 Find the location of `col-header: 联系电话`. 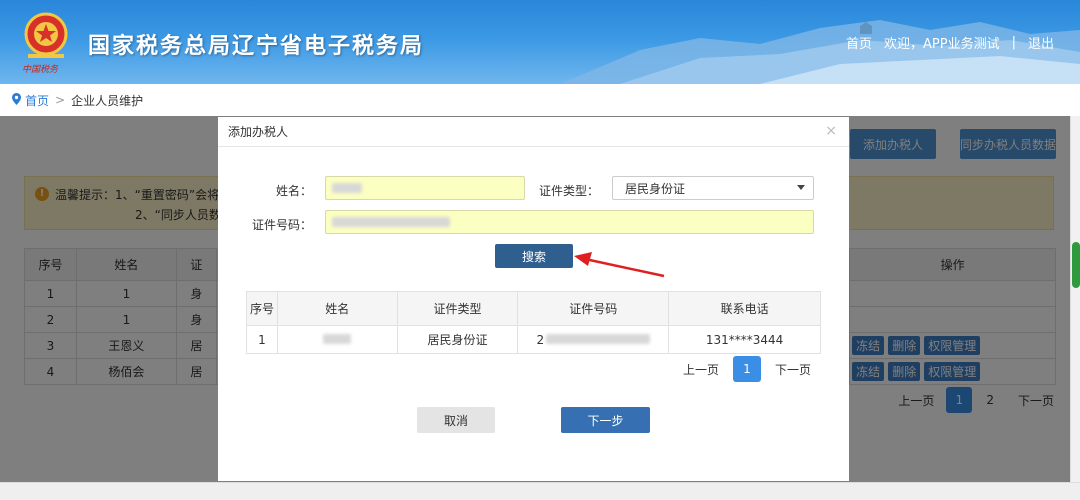

col-header: 联系电话 is located at coordinates (744, 308).